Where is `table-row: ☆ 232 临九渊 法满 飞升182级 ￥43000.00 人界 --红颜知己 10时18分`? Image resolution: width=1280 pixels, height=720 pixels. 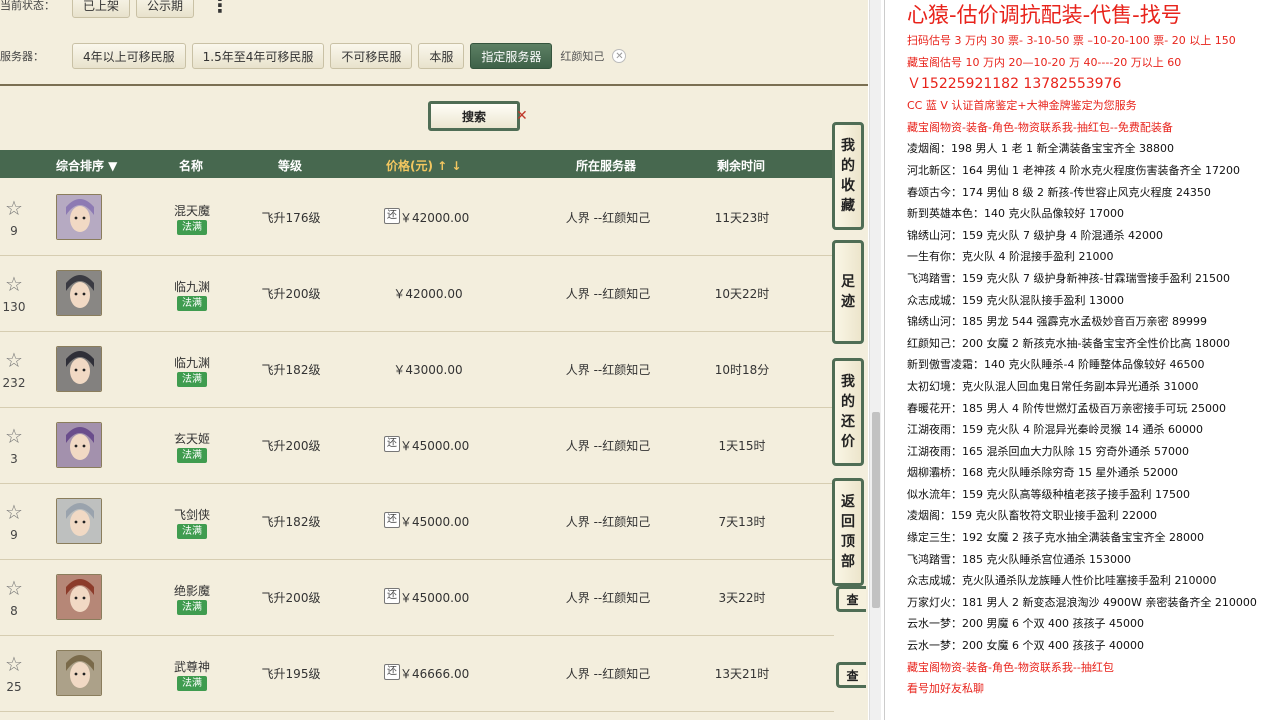 table-row: ☆ 232 临九渊 法满 飞升182级 ￥43000.00 人界 --红颜知己 10时18分 is located at coordinates (417, 370).